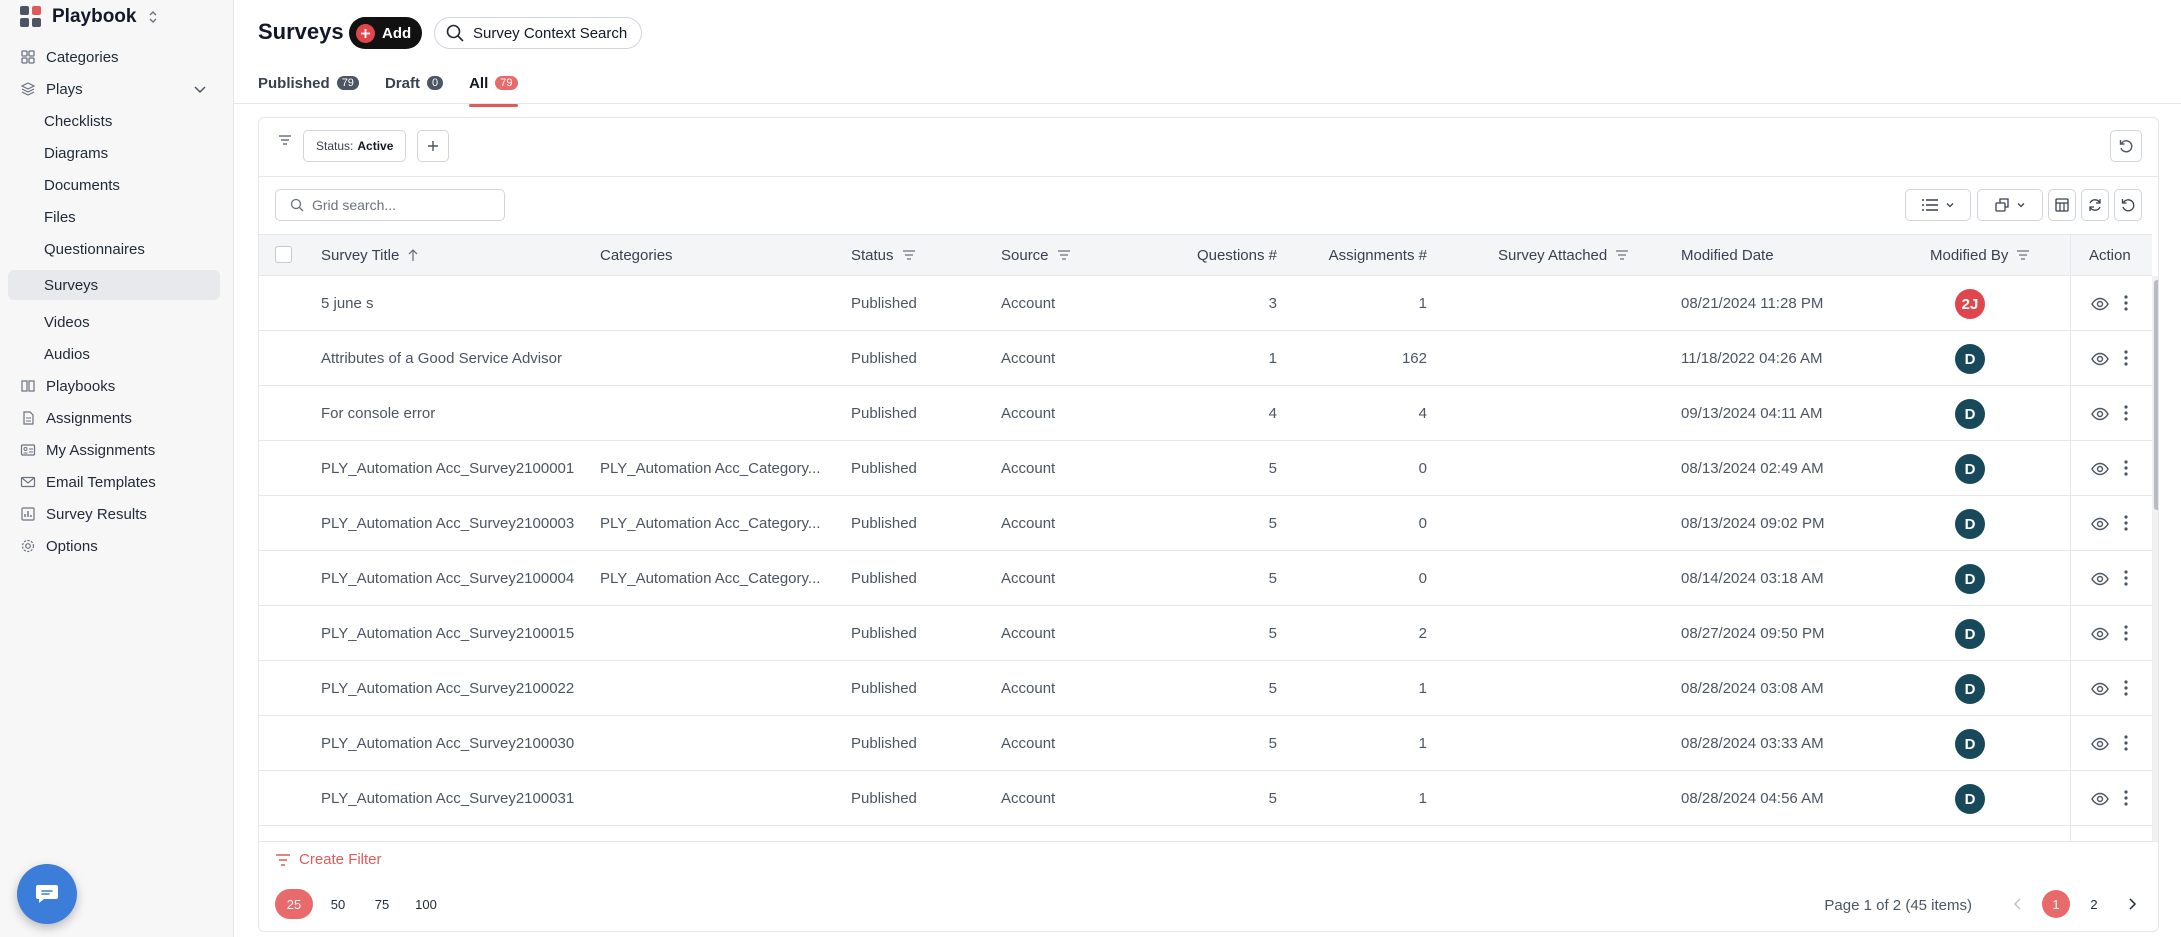 The height and width of the screenshot is (937, 2181). I want to click on sidebar-item-surveys: Surveys, so click(114, 285).